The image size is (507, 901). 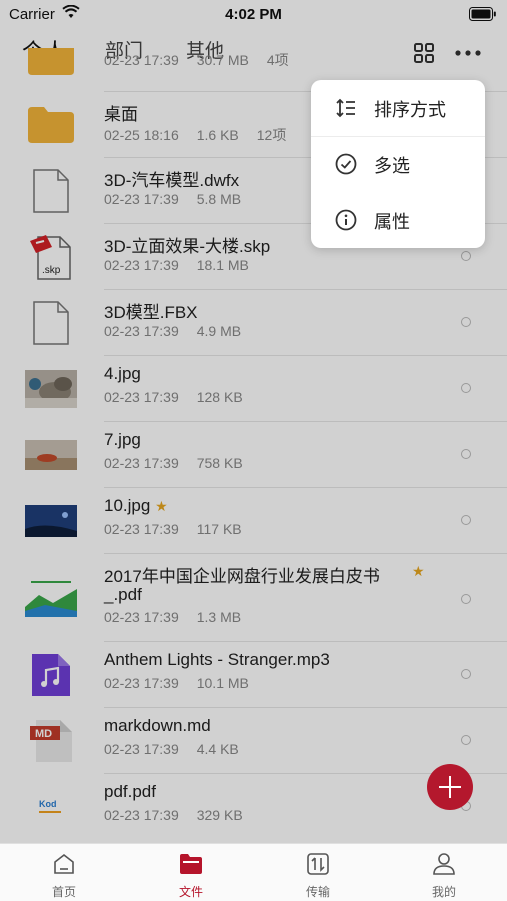 I want to click on transfer-icon, so click(x=318, y=864).